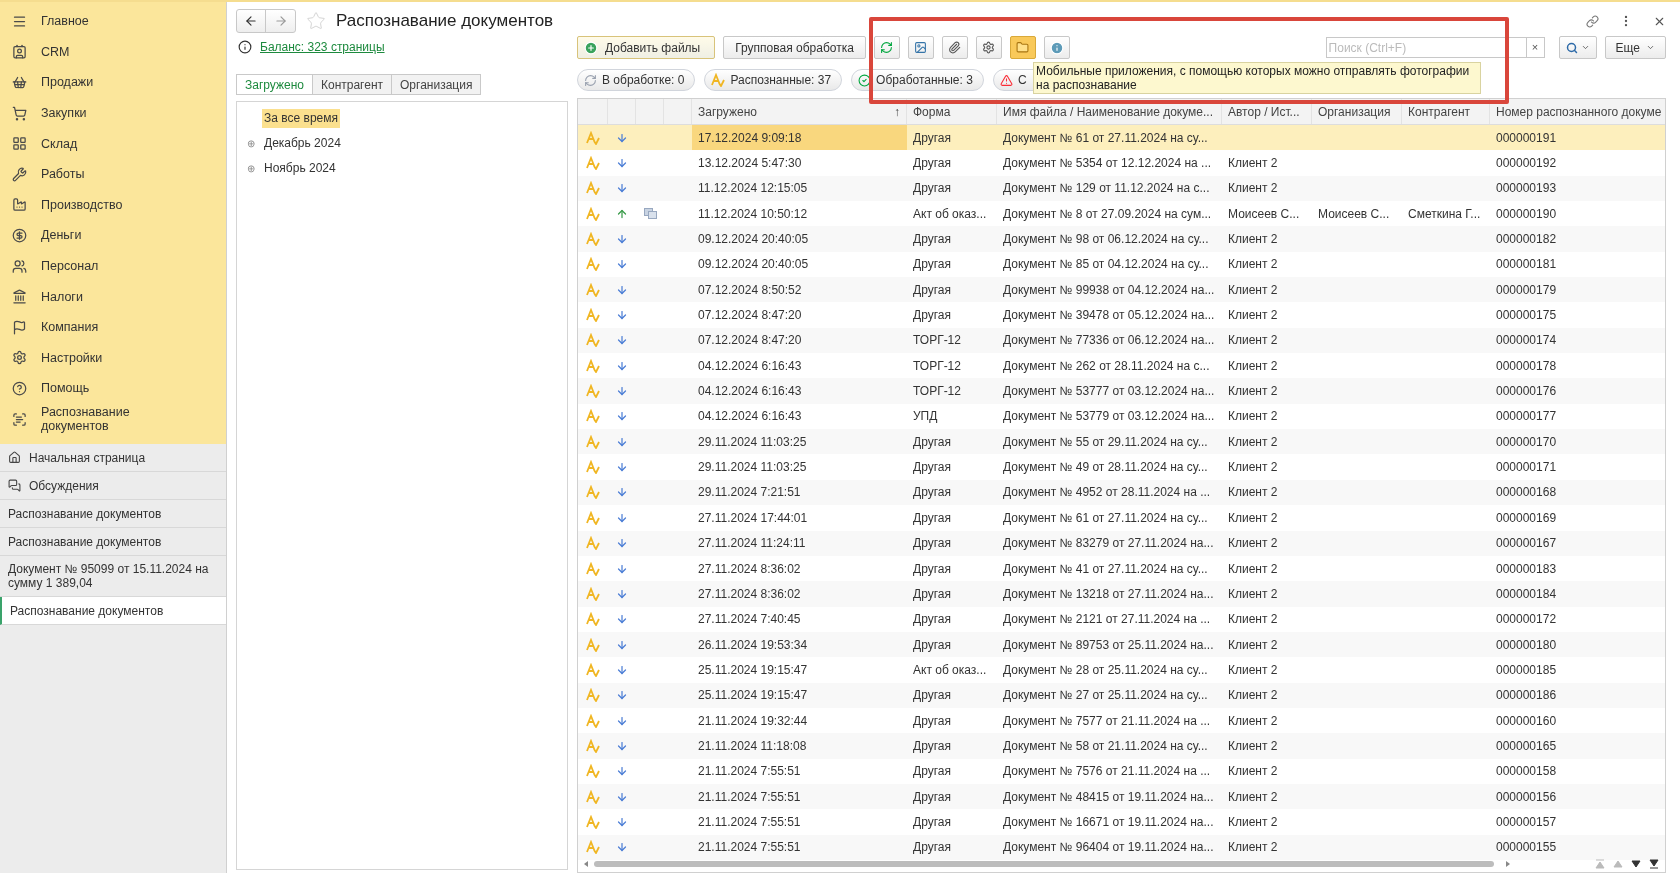  I want to click on table-cell-text: 27.11.2024 8:36:02, so click(749, 569).